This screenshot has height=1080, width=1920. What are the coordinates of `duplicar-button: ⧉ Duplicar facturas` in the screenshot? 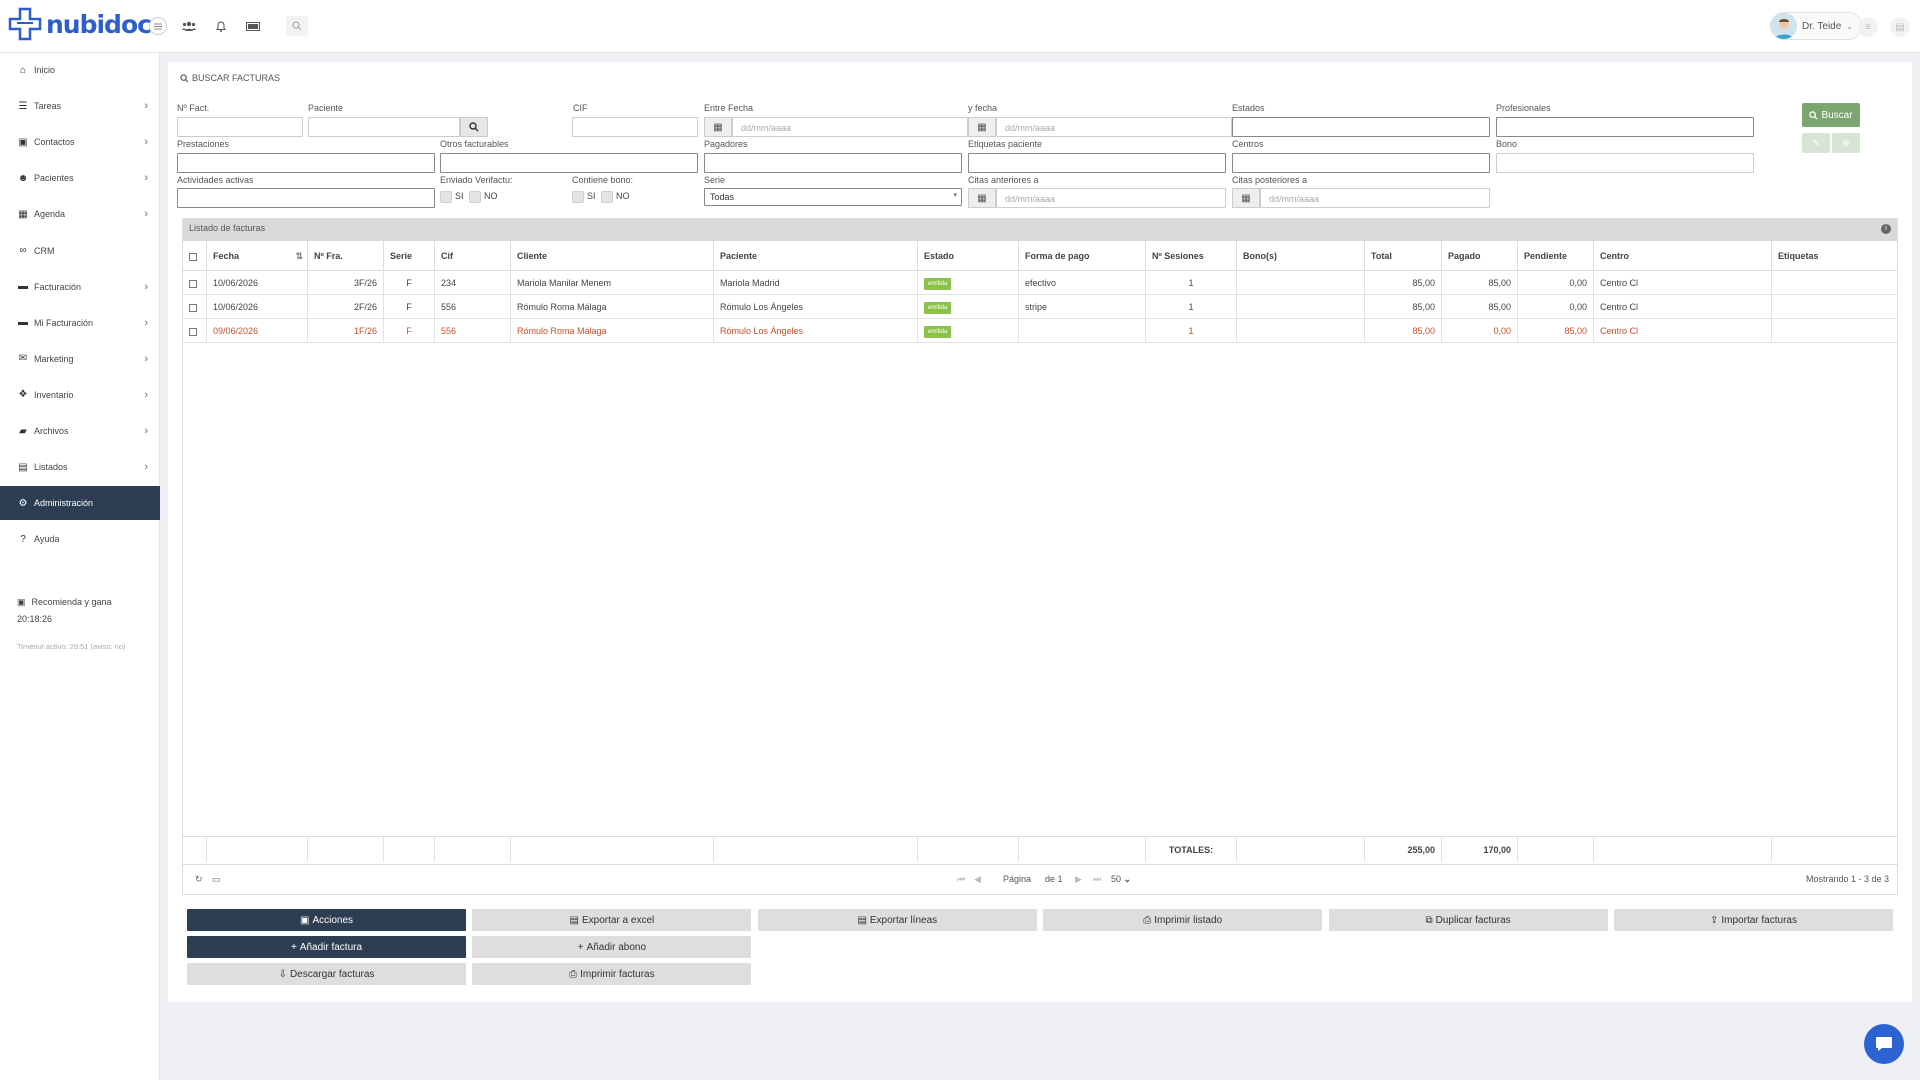 It's located at (1468, 920).